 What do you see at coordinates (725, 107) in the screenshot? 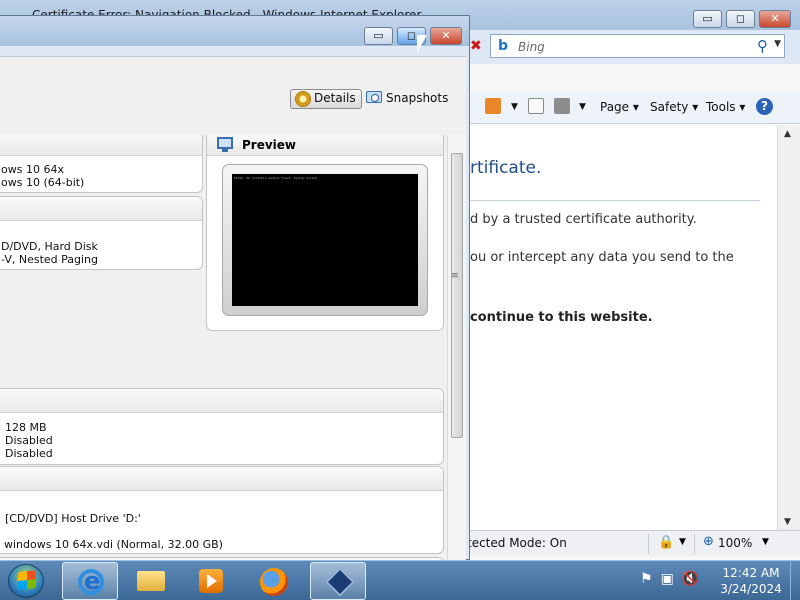
I see `tools-menu: Tools ▾` at bounding box center [725, 107].